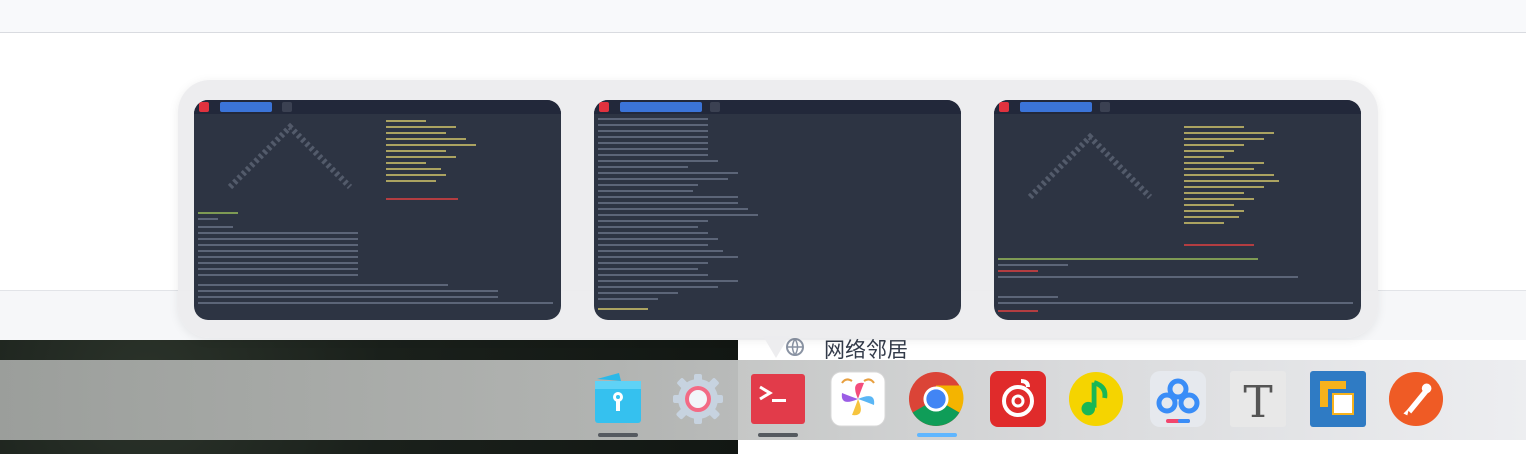 Image resolution: width=1526 pixels, height=454 pixels. I want to click on baidu-netdisk-icon, so click(1178, 399).